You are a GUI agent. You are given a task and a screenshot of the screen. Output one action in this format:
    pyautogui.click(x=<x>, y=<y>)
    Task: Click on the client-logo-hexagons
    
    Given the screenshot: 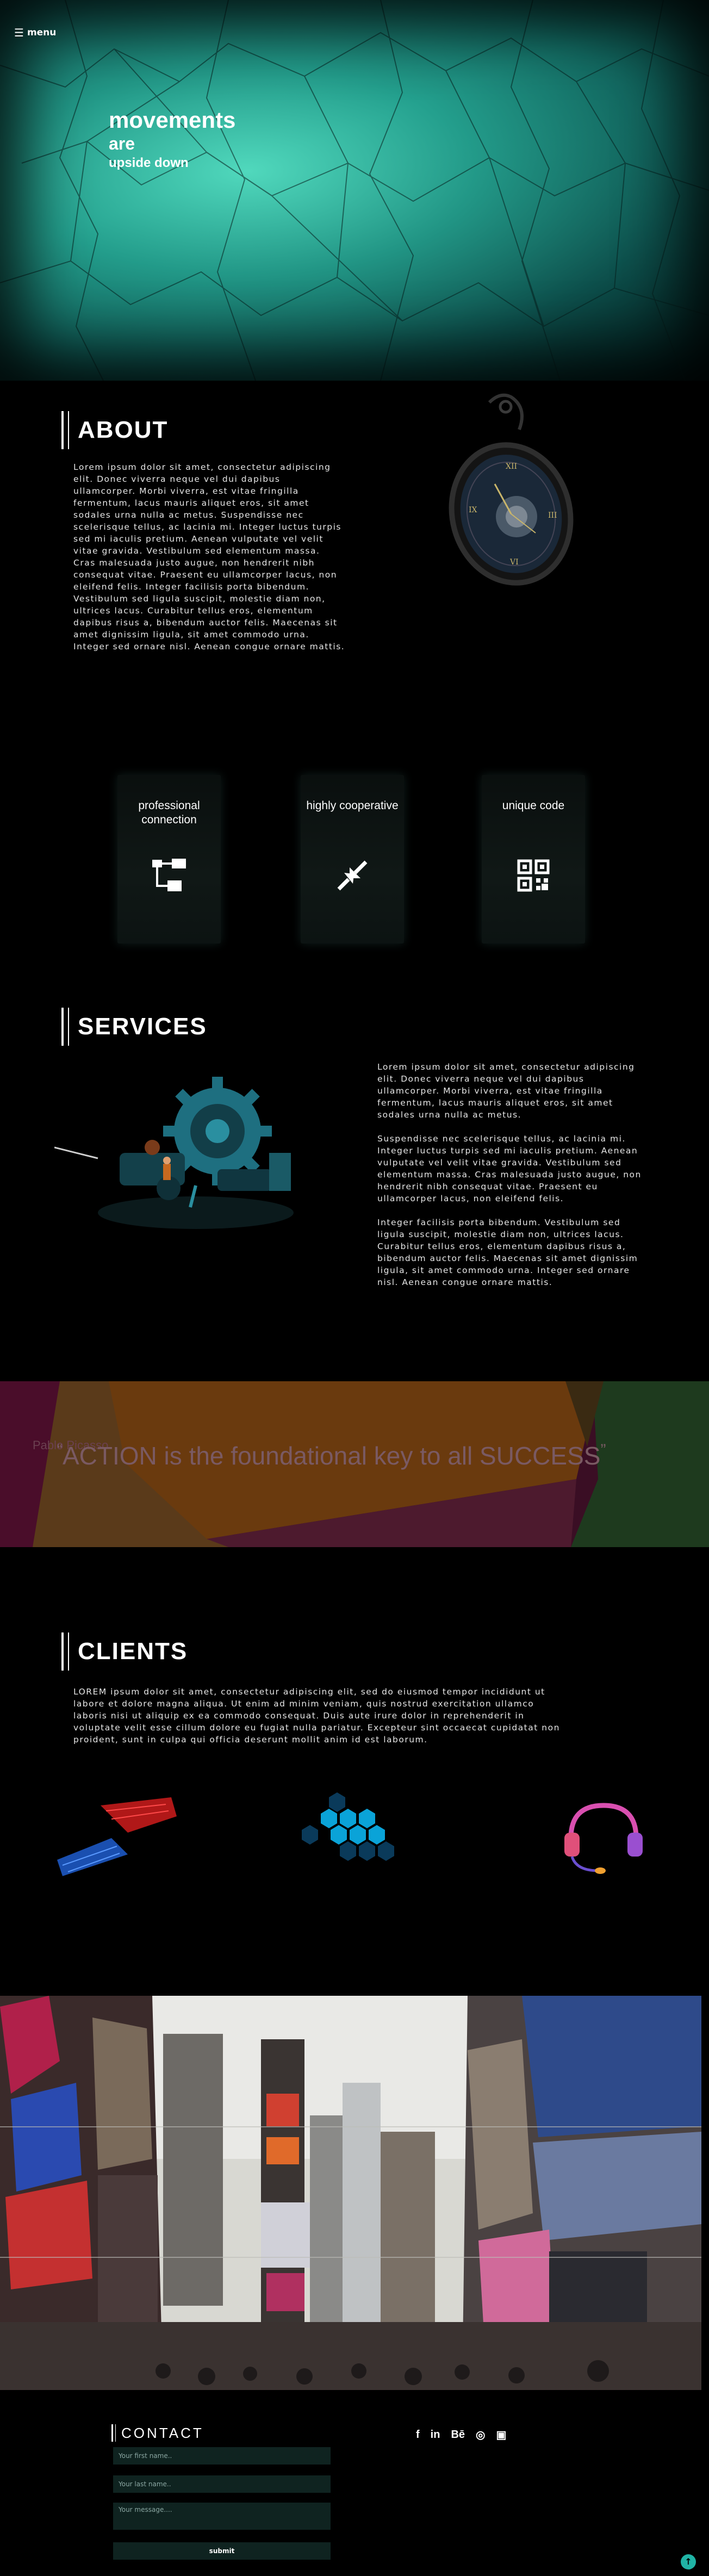 What is the action you would take?
    pyautogui.click(x=354, y=1836)
    